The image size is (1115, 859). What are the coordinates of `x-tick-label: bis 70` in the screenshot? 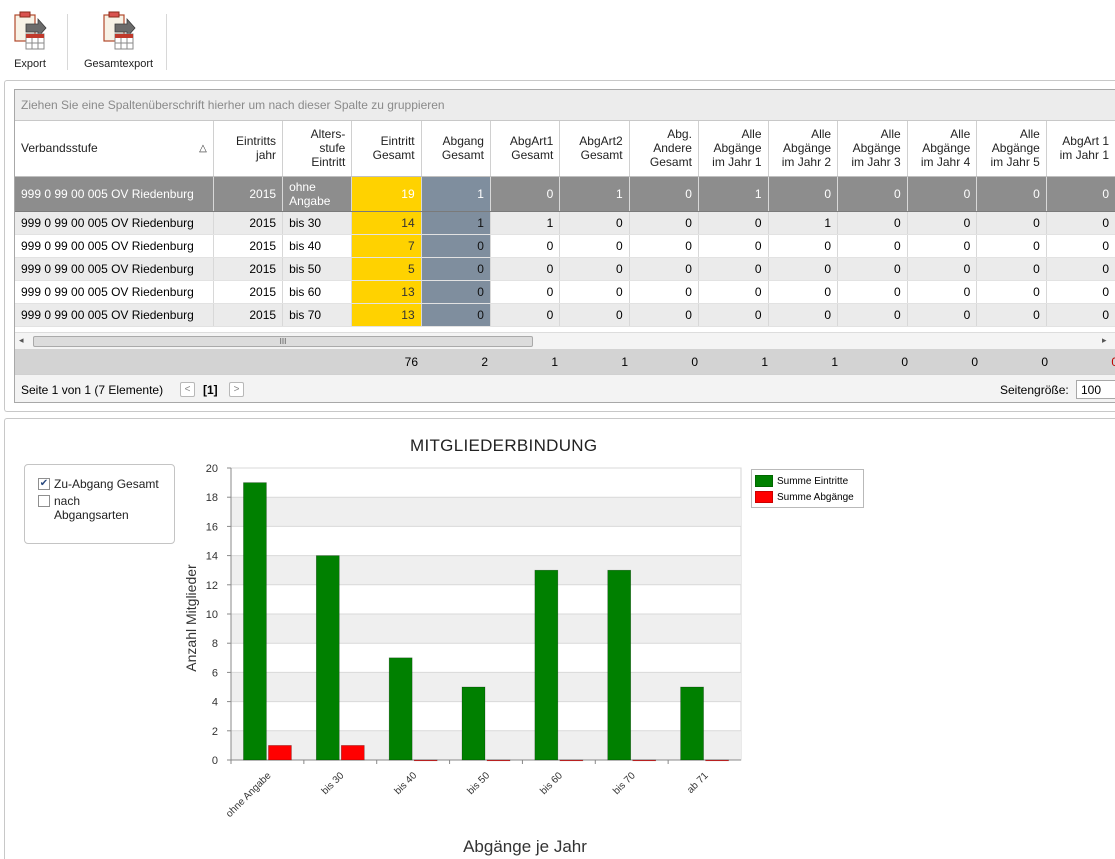 It's located at (624, 783).